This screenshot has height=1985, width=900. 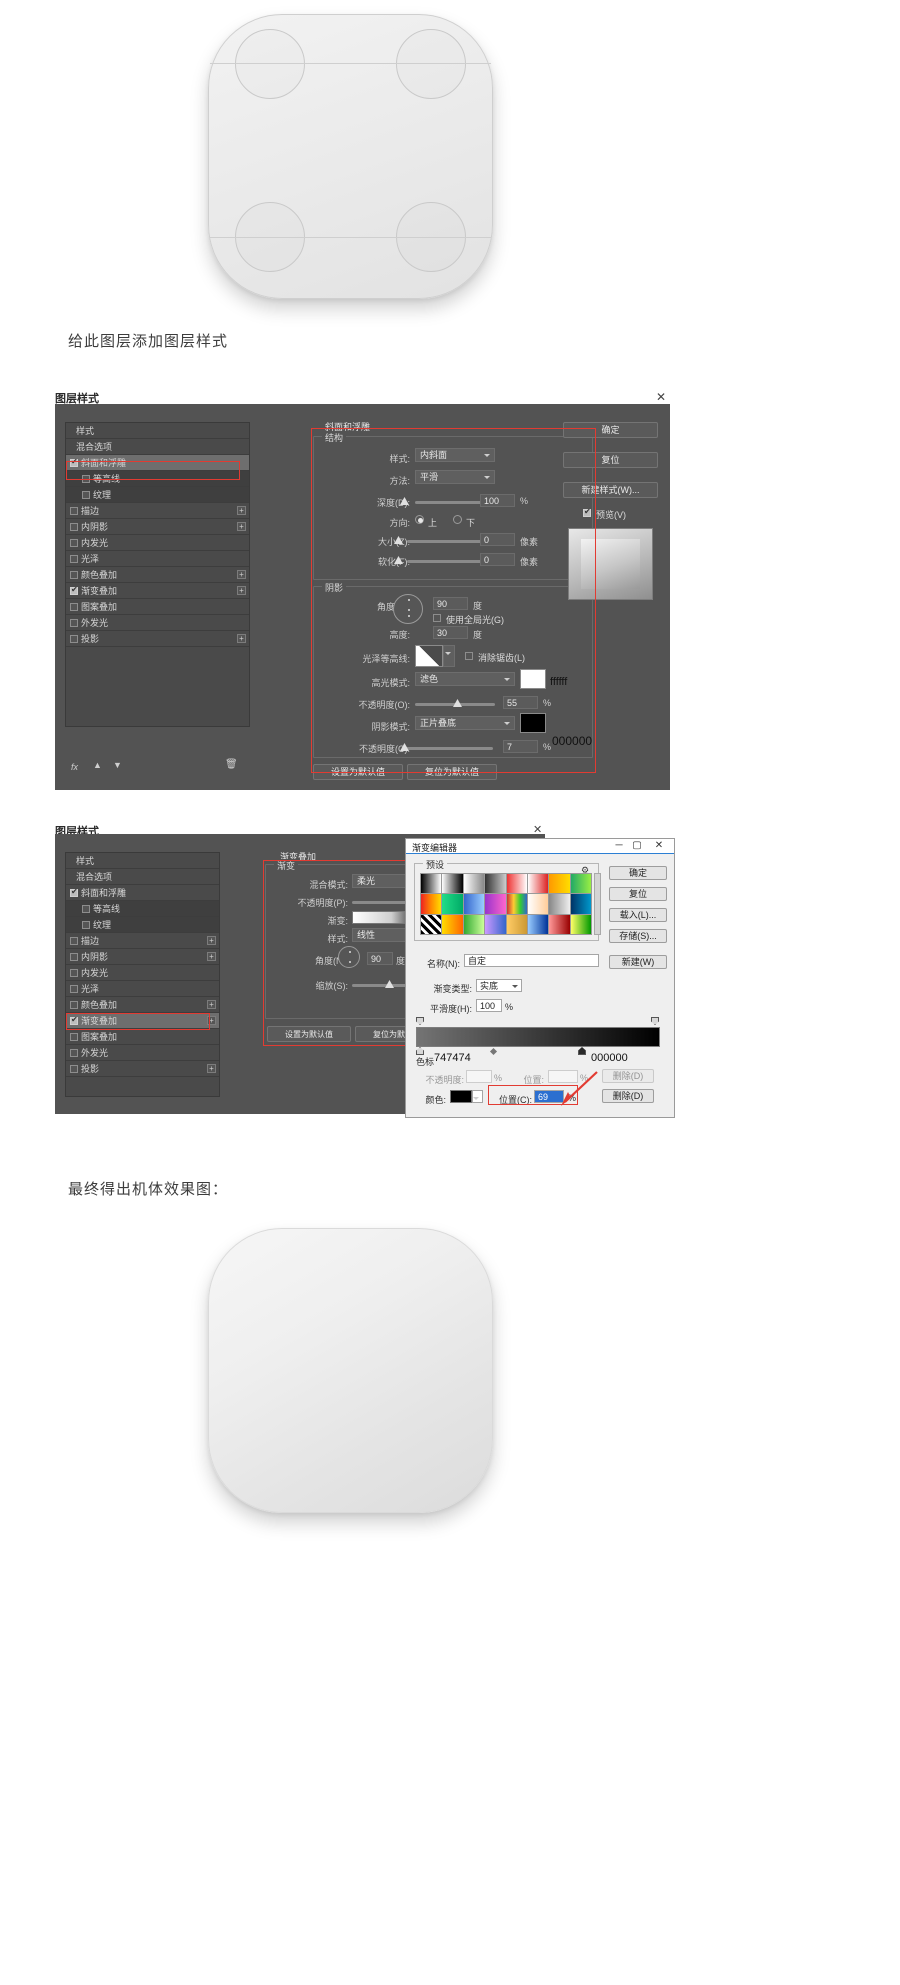 What do you see at coordinates (142, 893) in the screenshot?
I see `effect-item: 斜面和浮雕` at bounding box center [142, 893].